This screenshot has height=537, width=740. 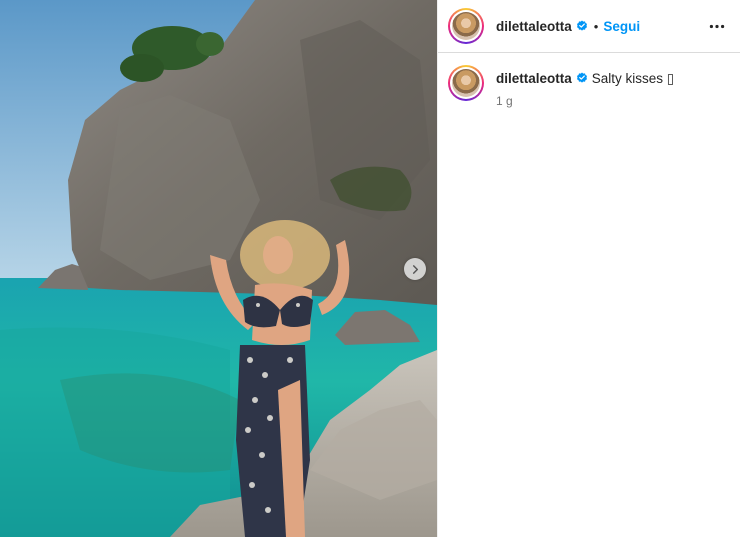 I want to click on follow-button: Segui, so click(x=621, y=26).